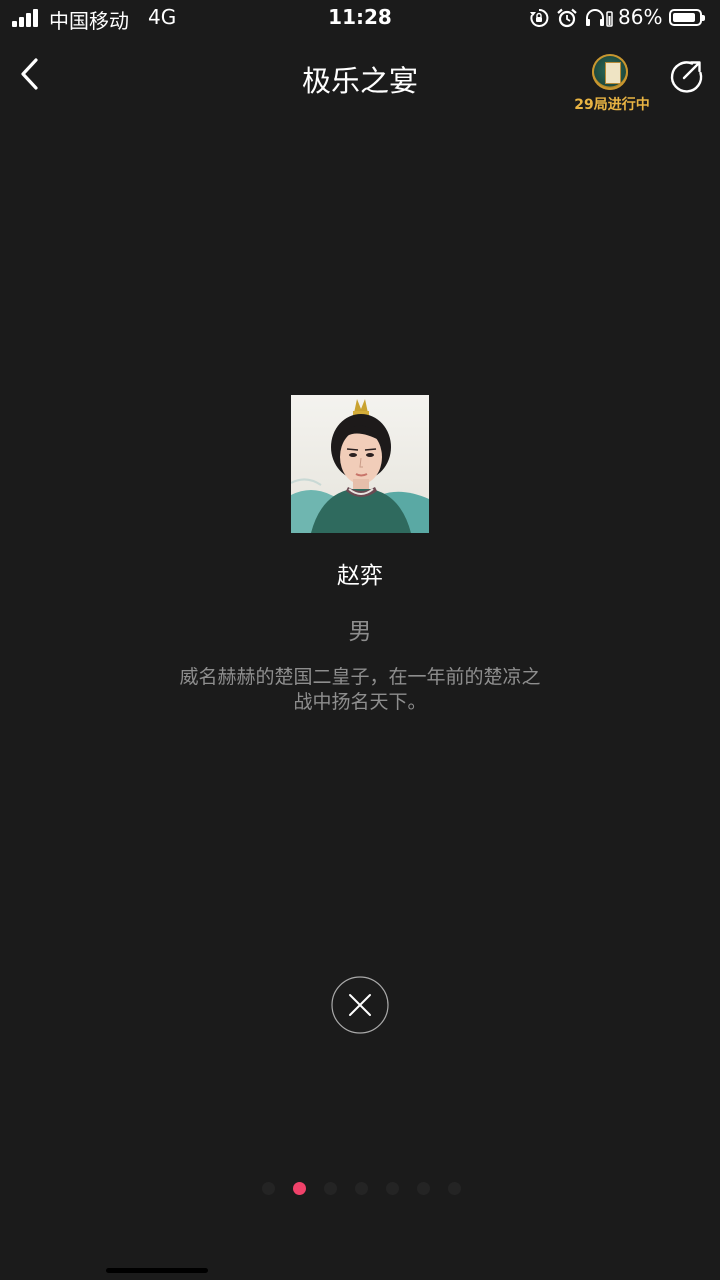 The height and width of the screenshot is (1280, 720). Describe the element at coordinates (539, 17) in the screenshot. I see `orientation-lock-icon` at that location.